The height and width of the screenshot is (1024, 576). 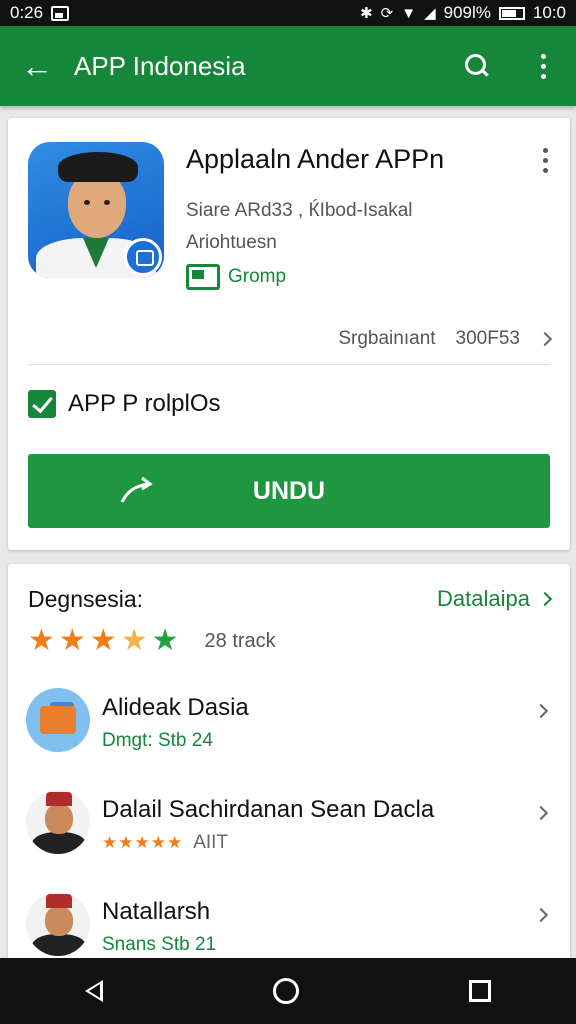 I want to click on list-item-sub: Dmgt: Stb 24, so click(x=157, y=741).